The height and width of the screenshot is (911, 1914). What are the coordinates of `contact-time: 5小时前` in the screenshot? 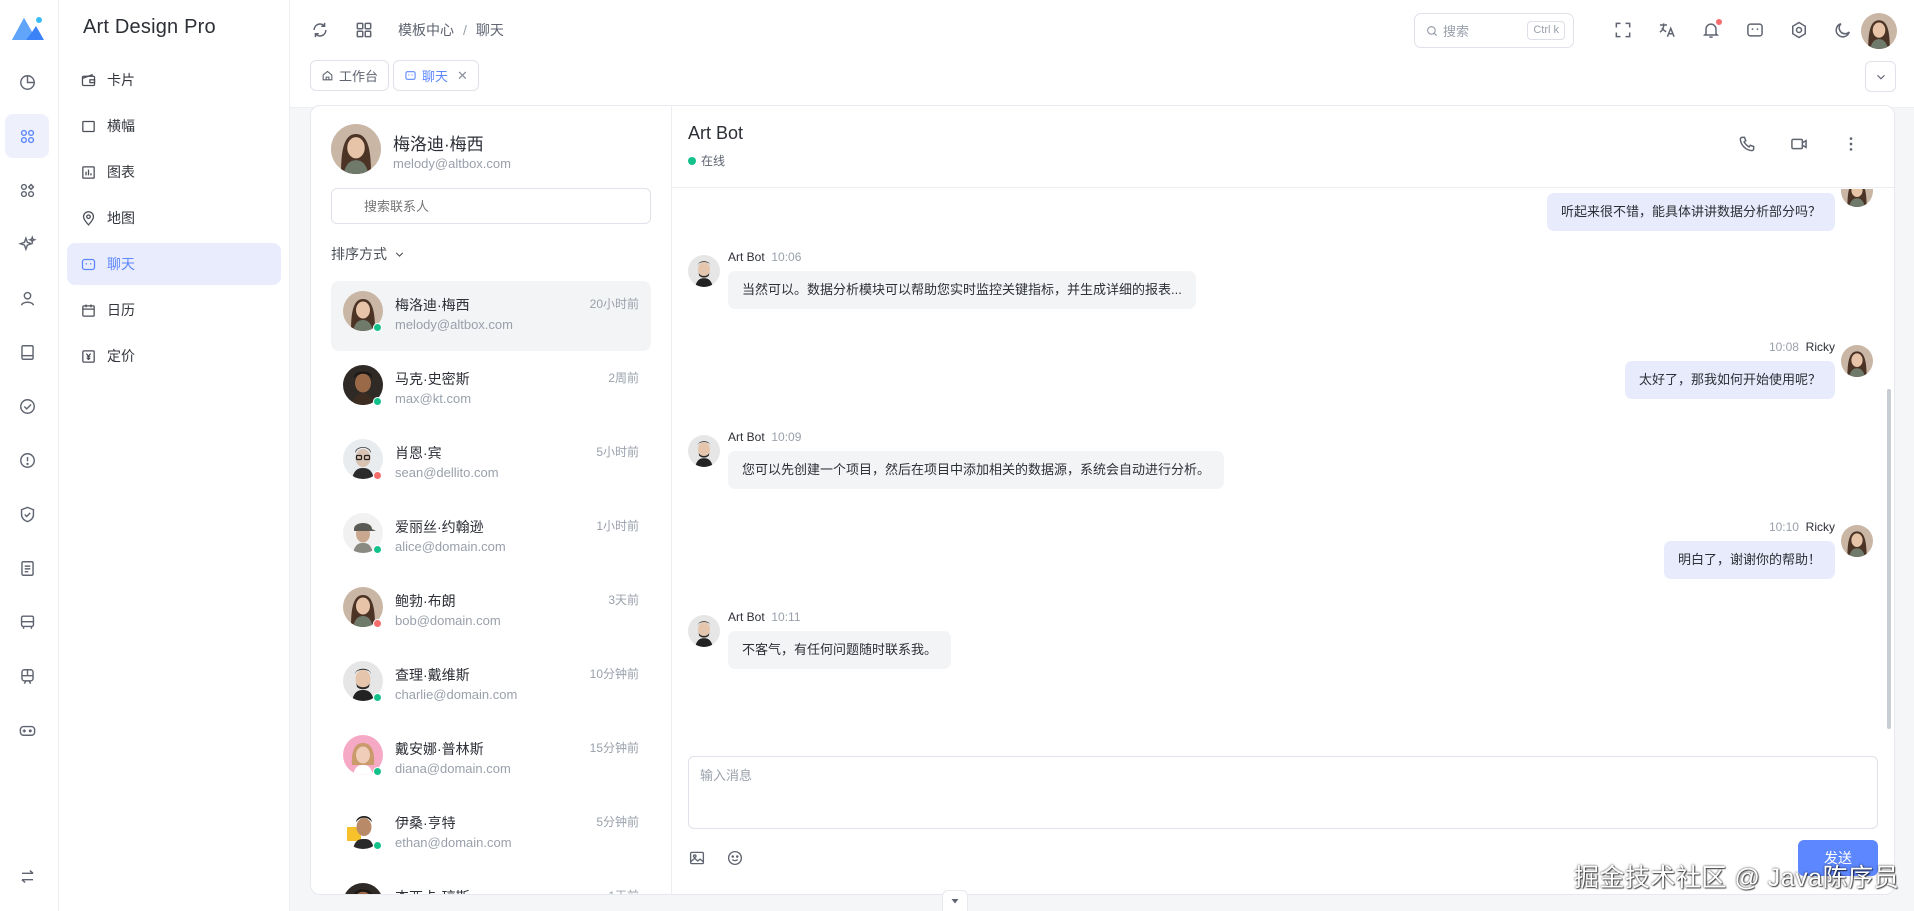 It's located at (617, 452).